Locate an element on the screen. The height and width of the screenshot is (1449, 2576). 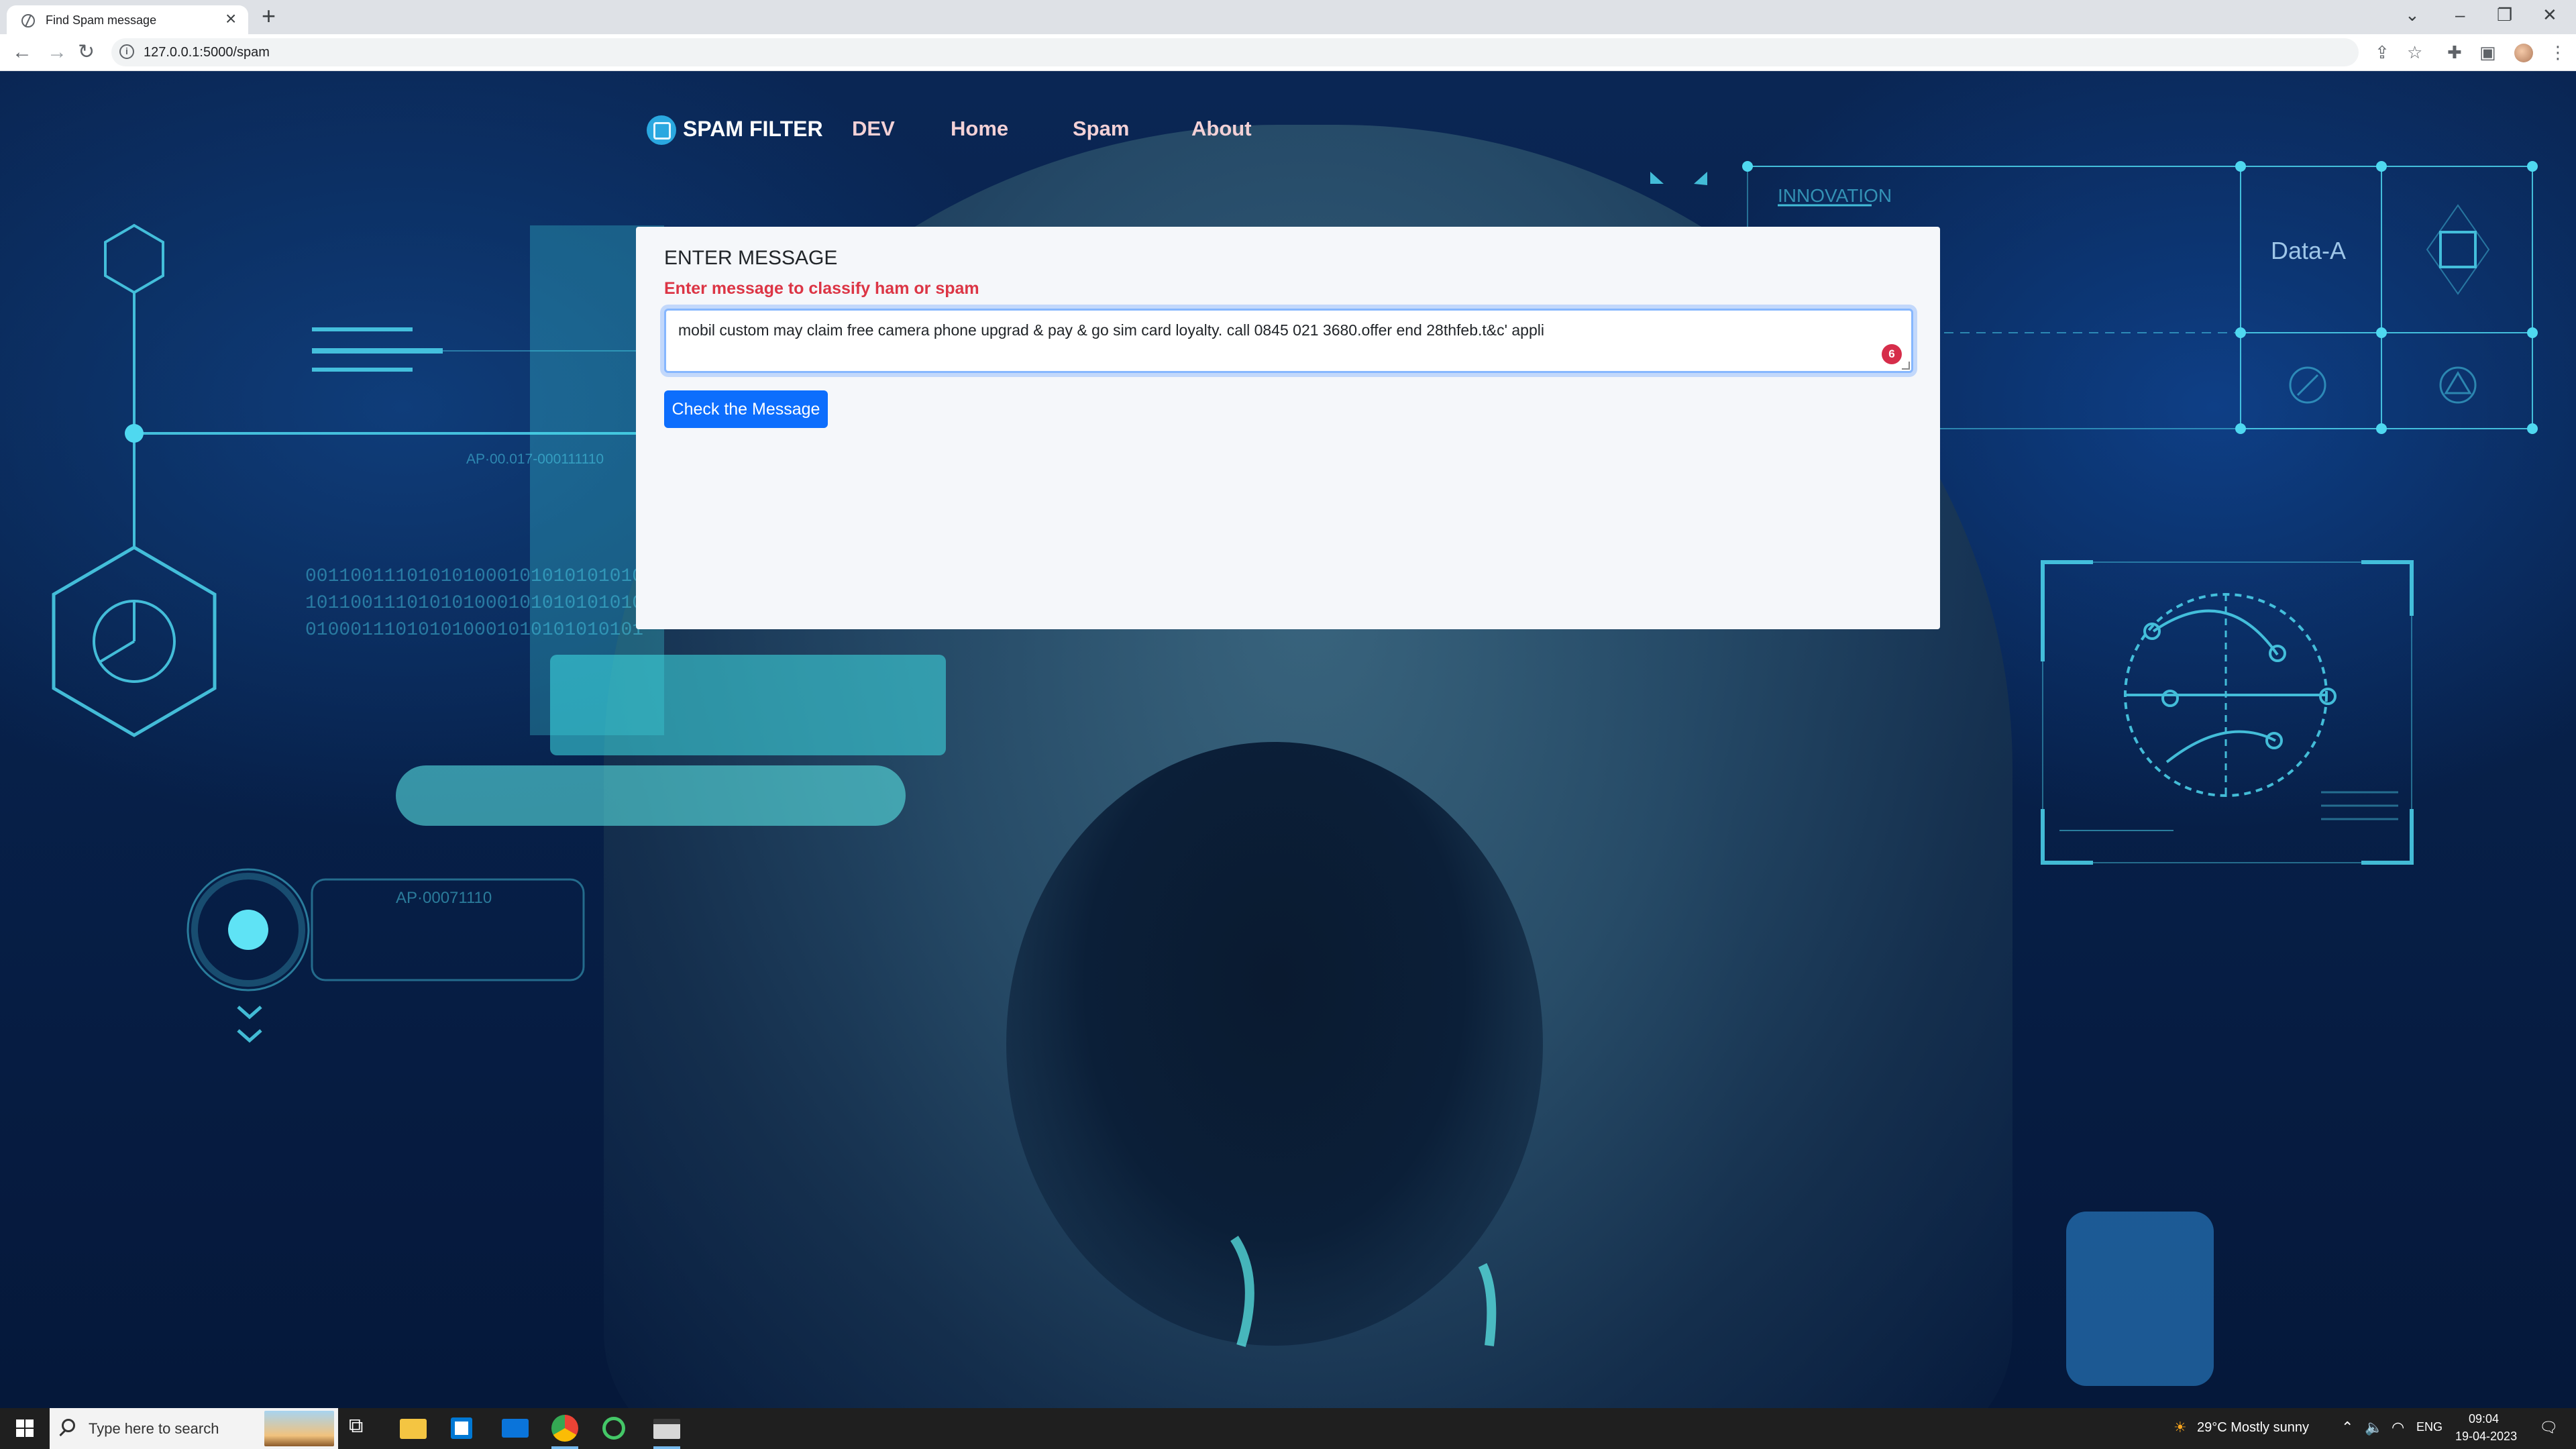
extensions-icon: ✚ is located at coordinates (2454, 52).